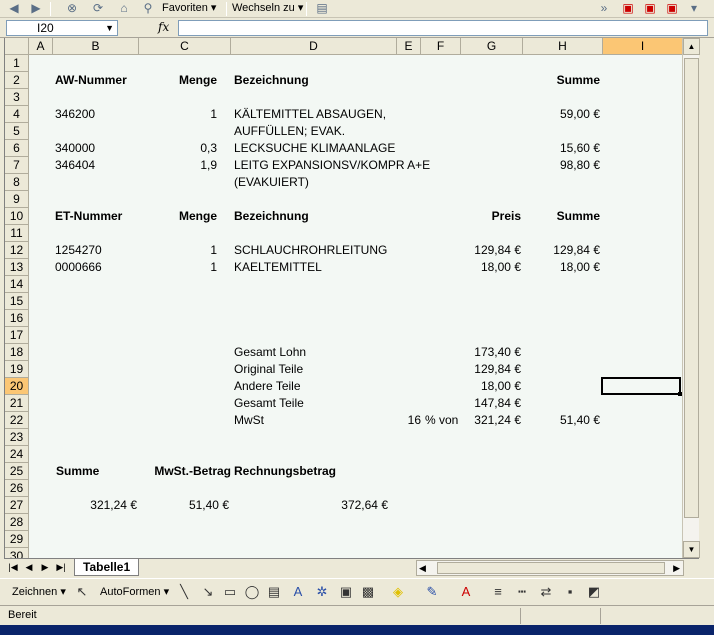 The image size is (714, 635). I want to click on sheet-tab-tabelle1: Tabelle1, so click(107, 567).